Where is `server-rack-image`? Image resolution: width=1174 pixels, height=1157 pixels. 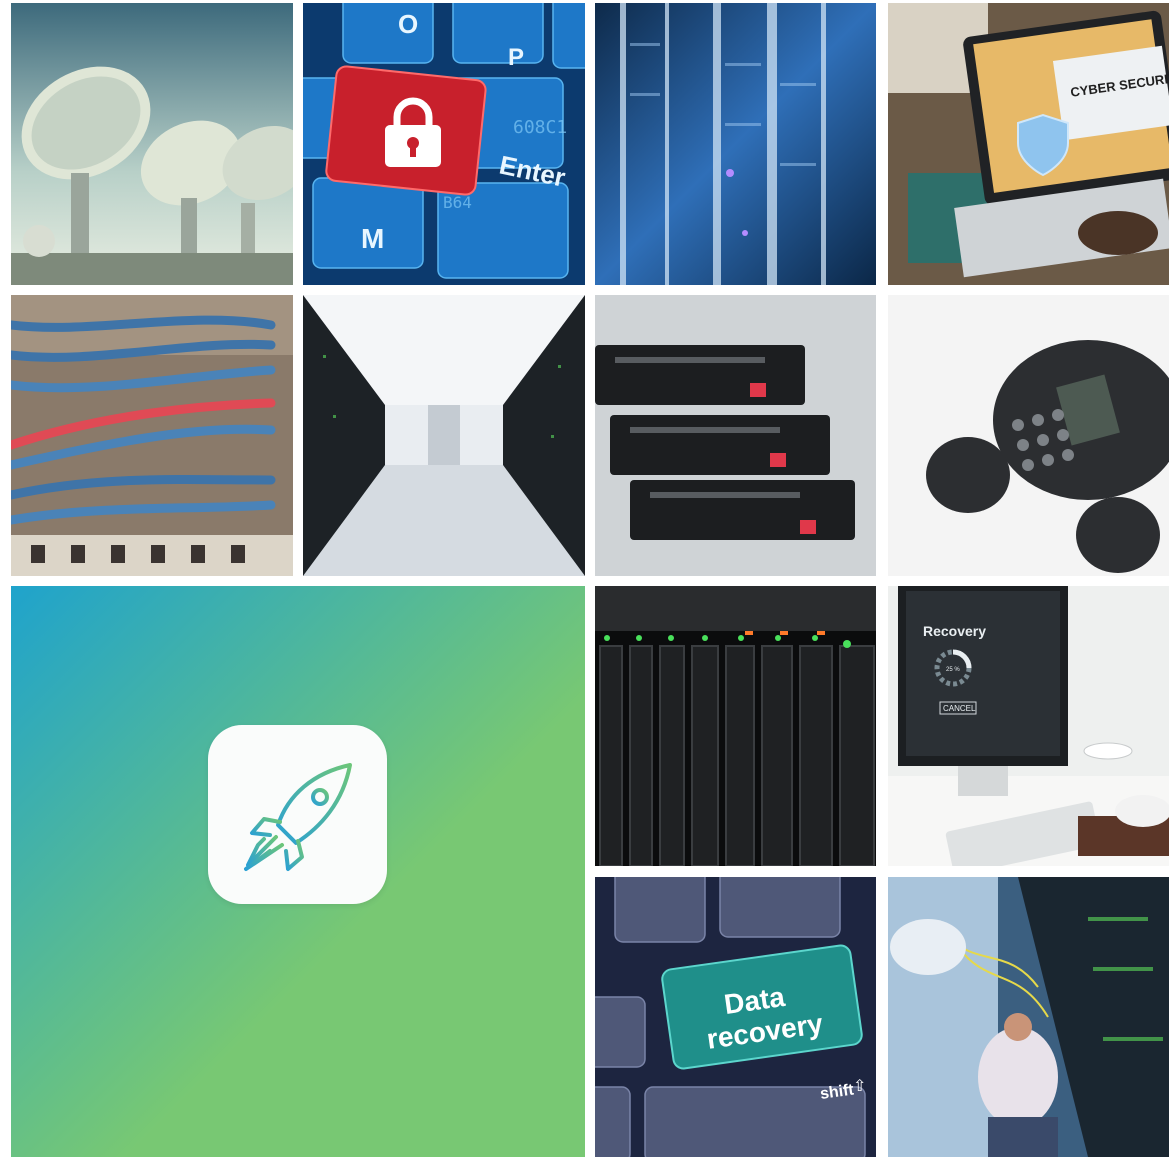 server-rack-image is located at coordinates (735, 144).